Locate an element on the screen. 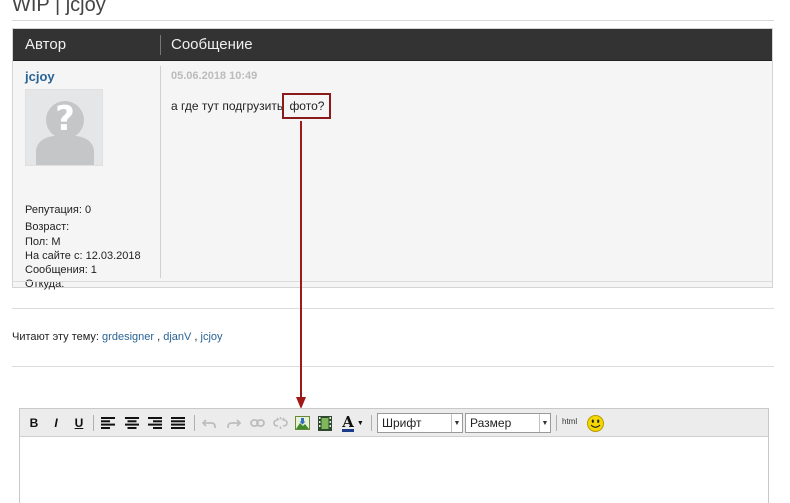  author-registered: На сайте с: 12.03.2018 is located at coordinates (83, 256).